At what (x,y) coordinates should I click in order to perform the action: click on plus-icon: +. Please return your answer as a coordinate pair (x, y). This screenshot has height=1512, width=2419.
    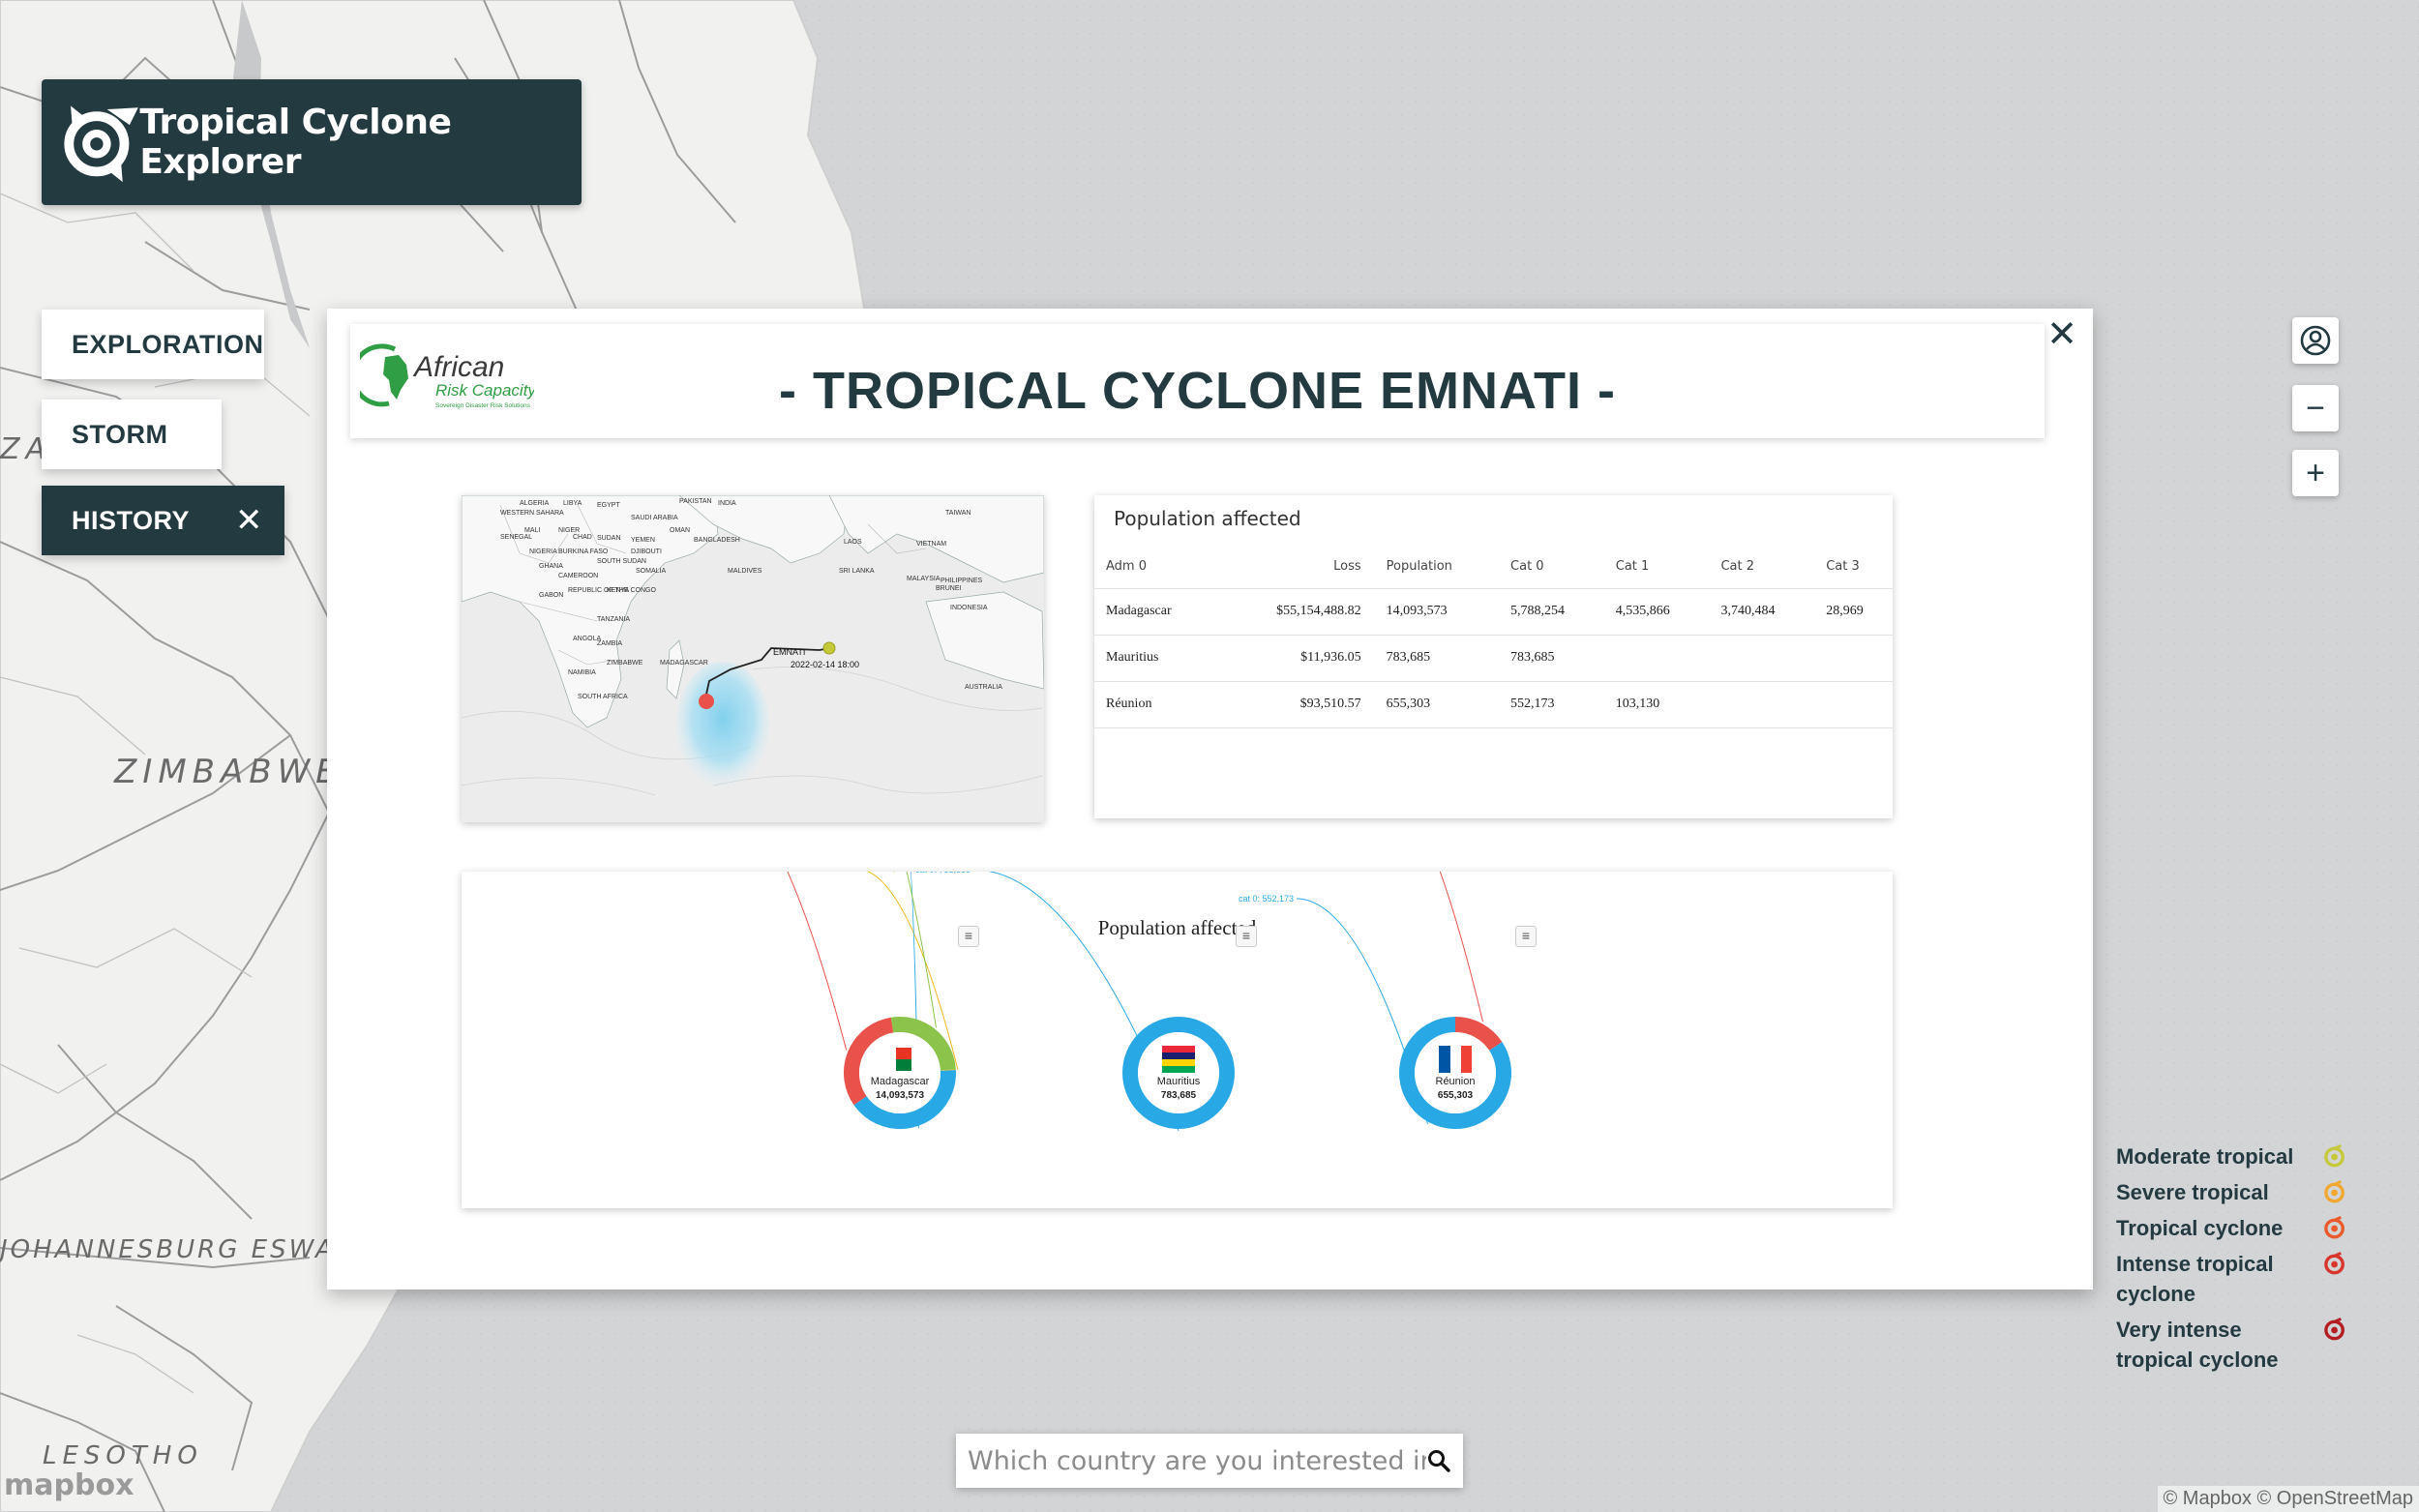
    Looking at the image, I should click on (2315, 473).